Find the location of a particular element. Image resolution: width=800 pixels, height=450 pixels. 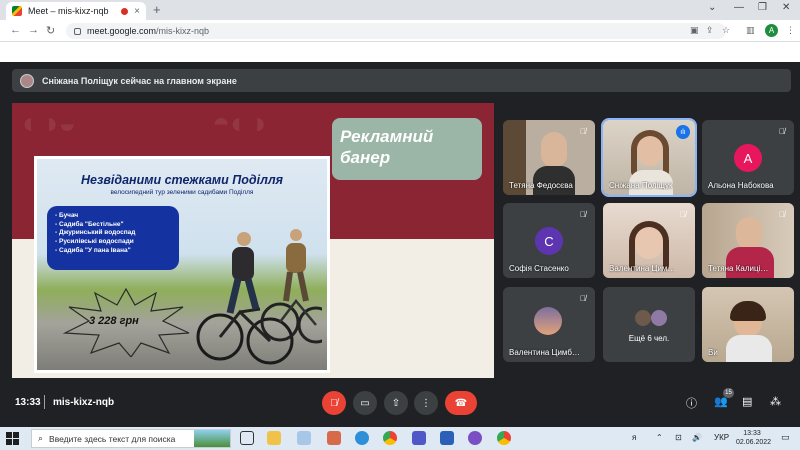

photos-icon is located at coordinates (304, 438).